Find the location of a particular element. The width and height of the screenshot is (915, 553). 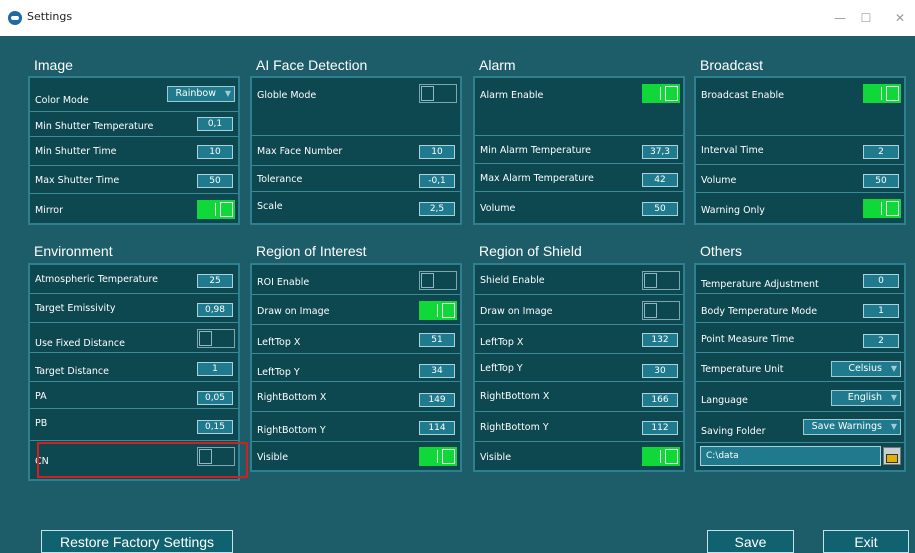

shield-lefttop-y-input: 30 is located at coordinates (660, 371).